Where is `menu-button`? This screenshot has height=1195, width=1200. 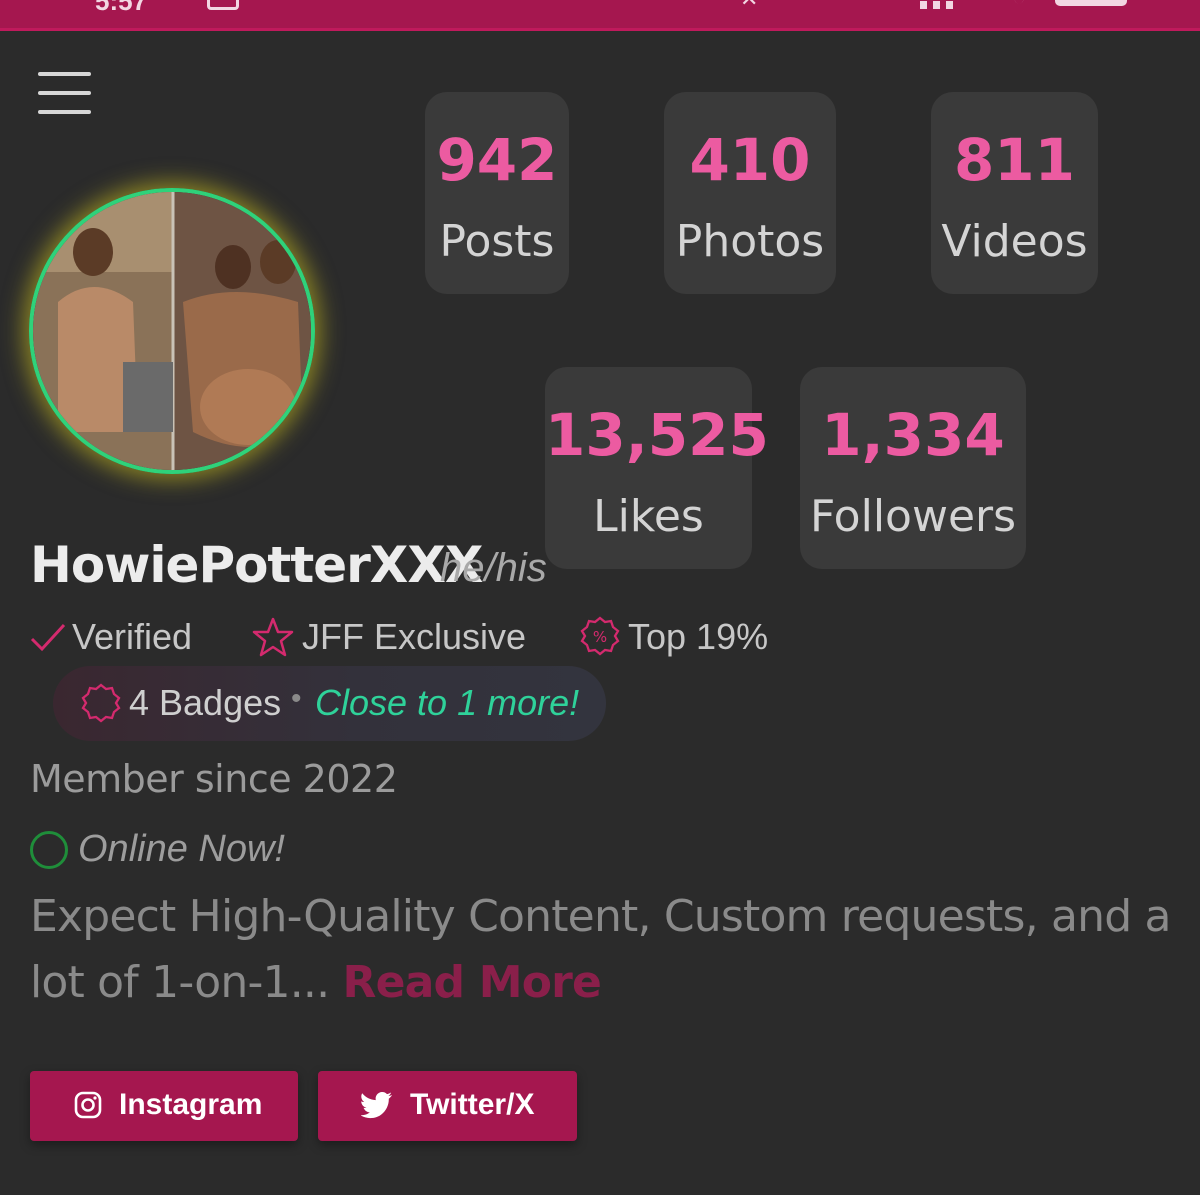 menu-button is located at coordinates (64, 93).